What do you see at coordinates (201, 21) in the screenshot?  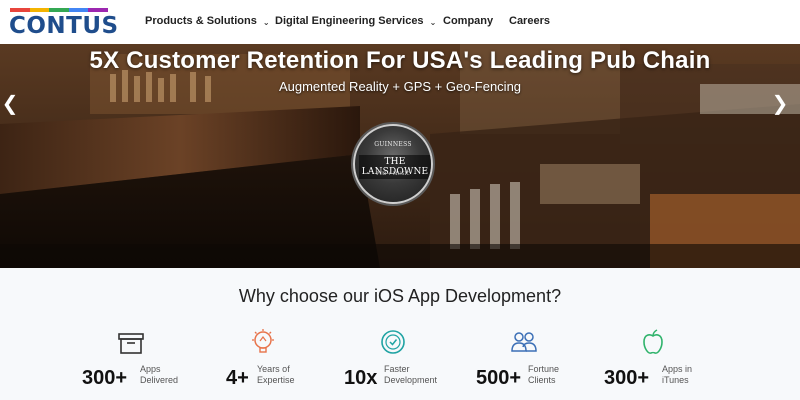 I see `nav-label: Products & Solutions` at bounding box center [201, 21].